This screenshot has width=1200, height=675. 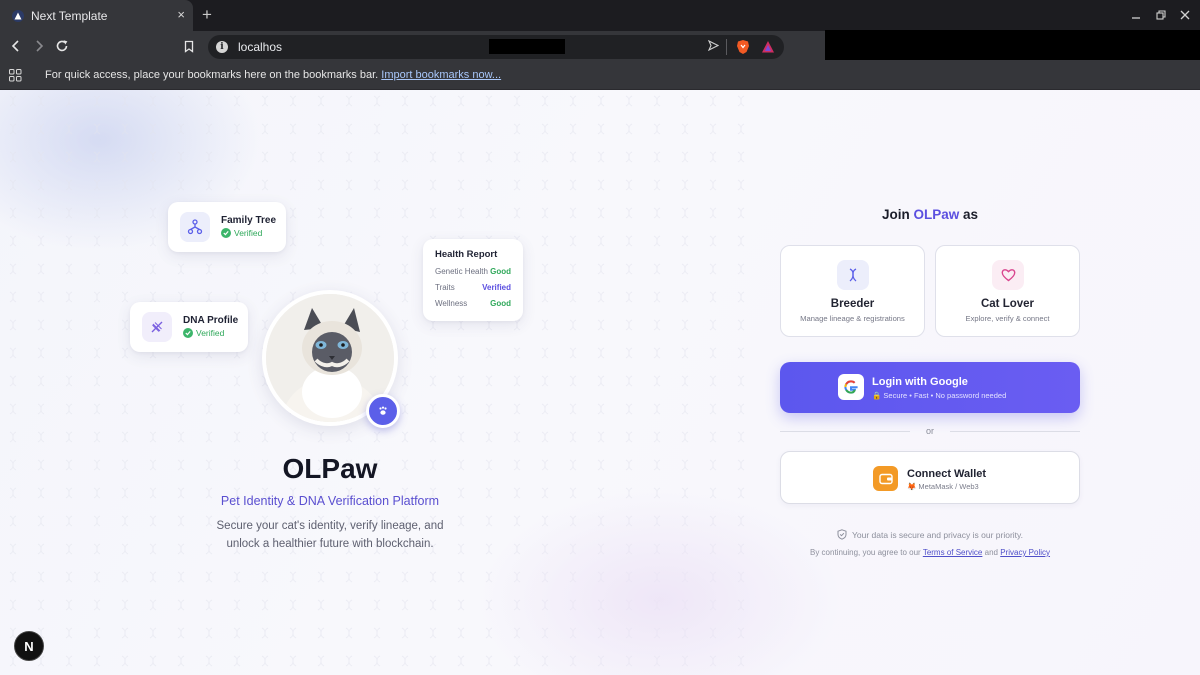 What do you see at coordinates (1008, 275) in the screenshot?
I see `heart-icon` at bounding box center [1008, 275].